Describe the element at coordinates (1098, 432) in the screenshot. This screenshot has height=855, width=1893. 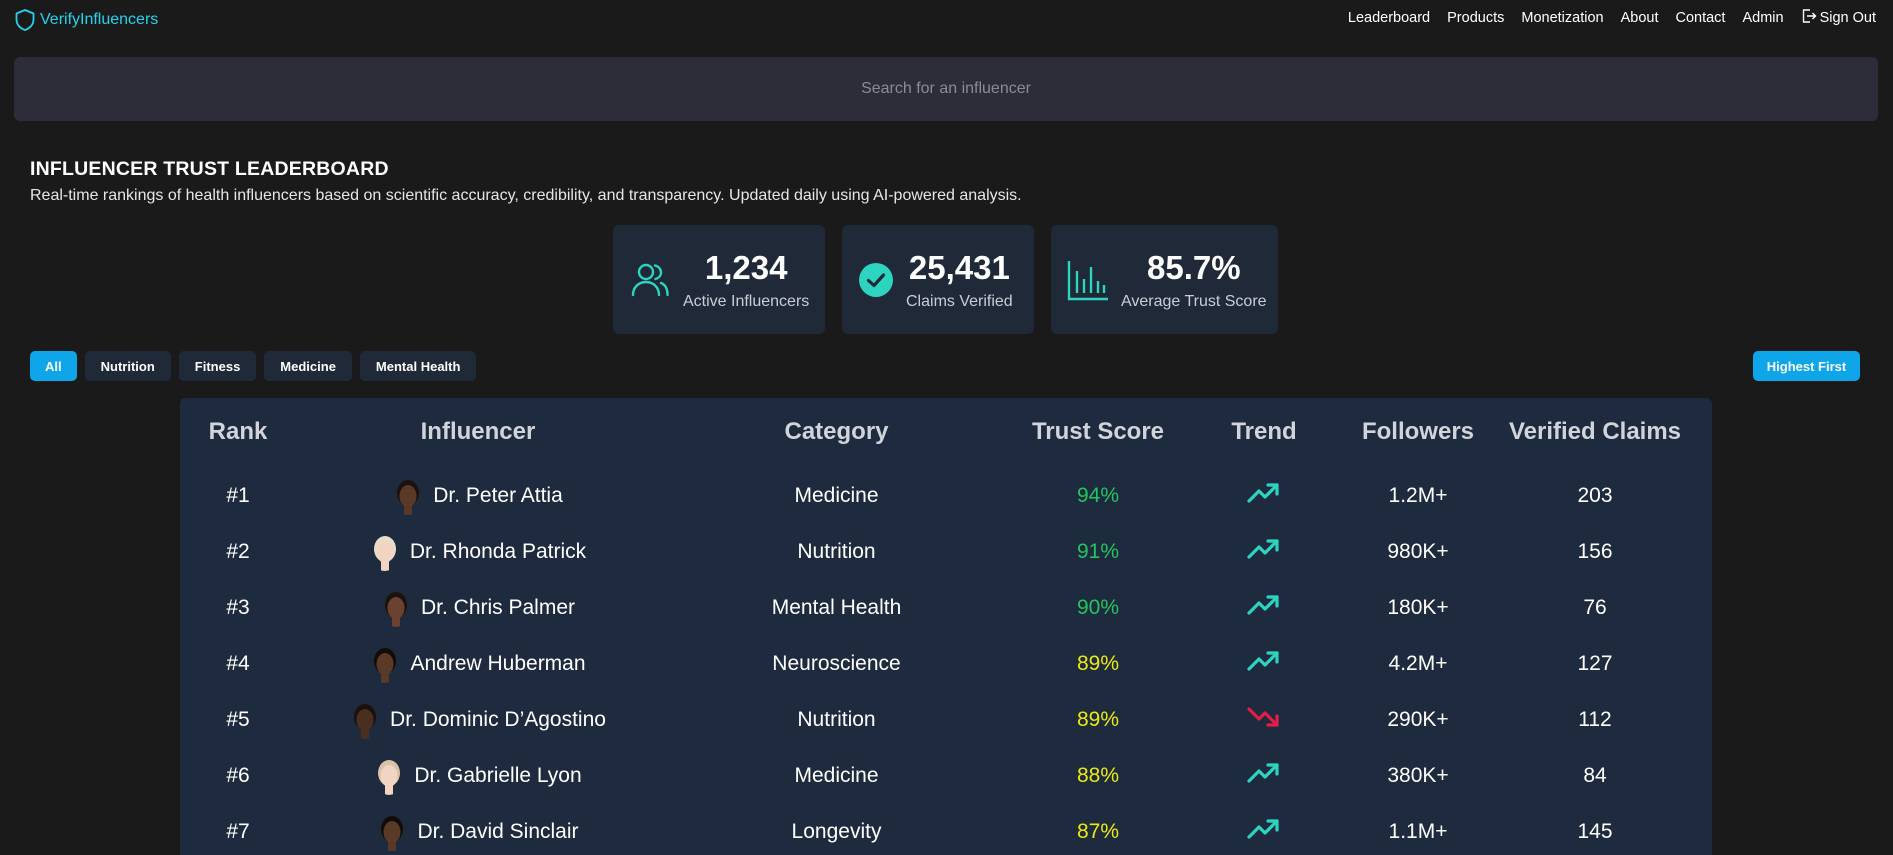
I see `header-trust-score: Trust Score` at that location.